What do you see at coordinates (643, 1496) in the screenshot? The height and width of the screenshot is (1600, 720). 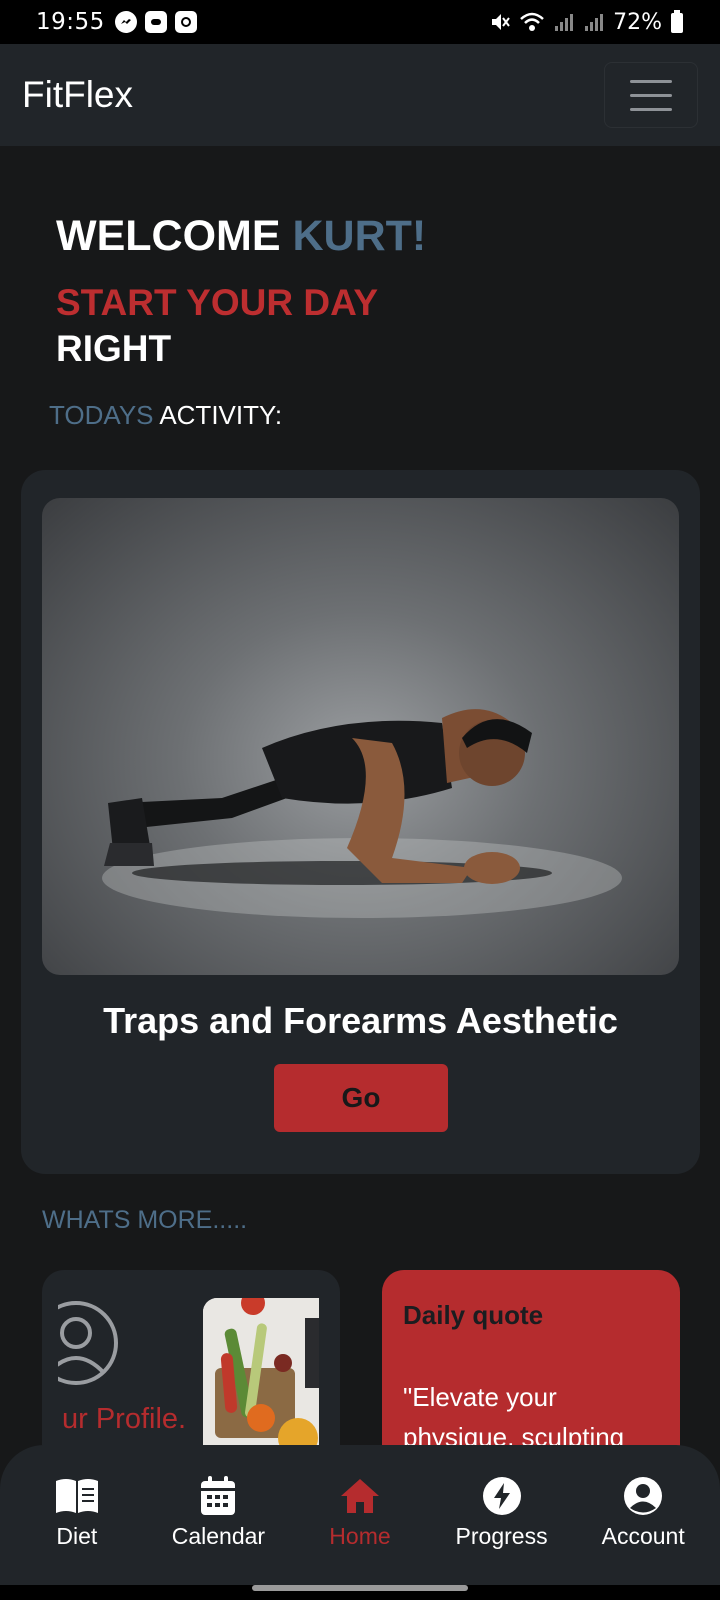 I see `user-circle-icon` at bounding box center [643, 1496].